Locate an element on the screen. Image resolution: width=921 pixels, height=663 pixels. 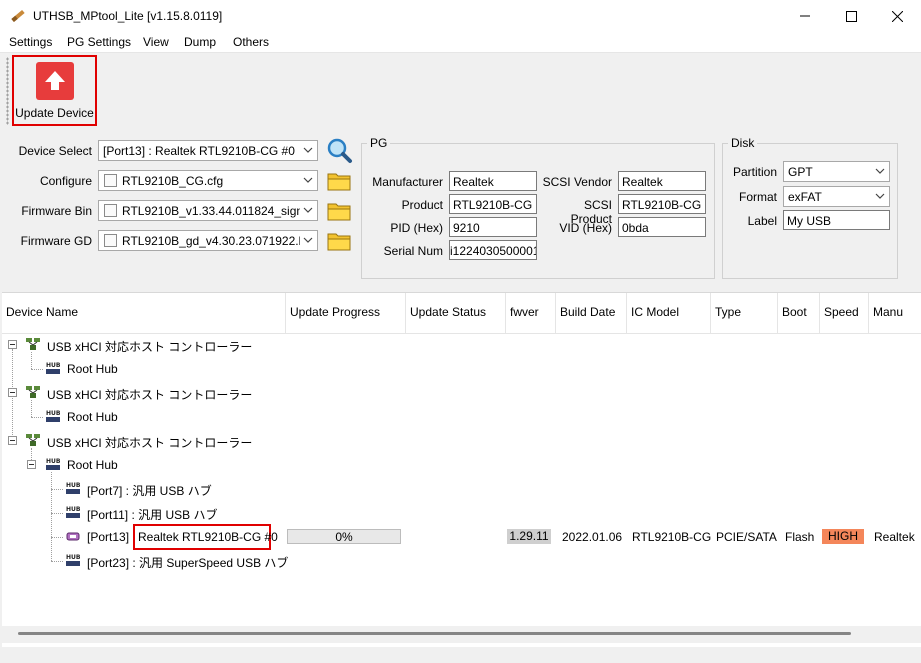
column-header-fwver: fwver is located at coordinates (531, 313).